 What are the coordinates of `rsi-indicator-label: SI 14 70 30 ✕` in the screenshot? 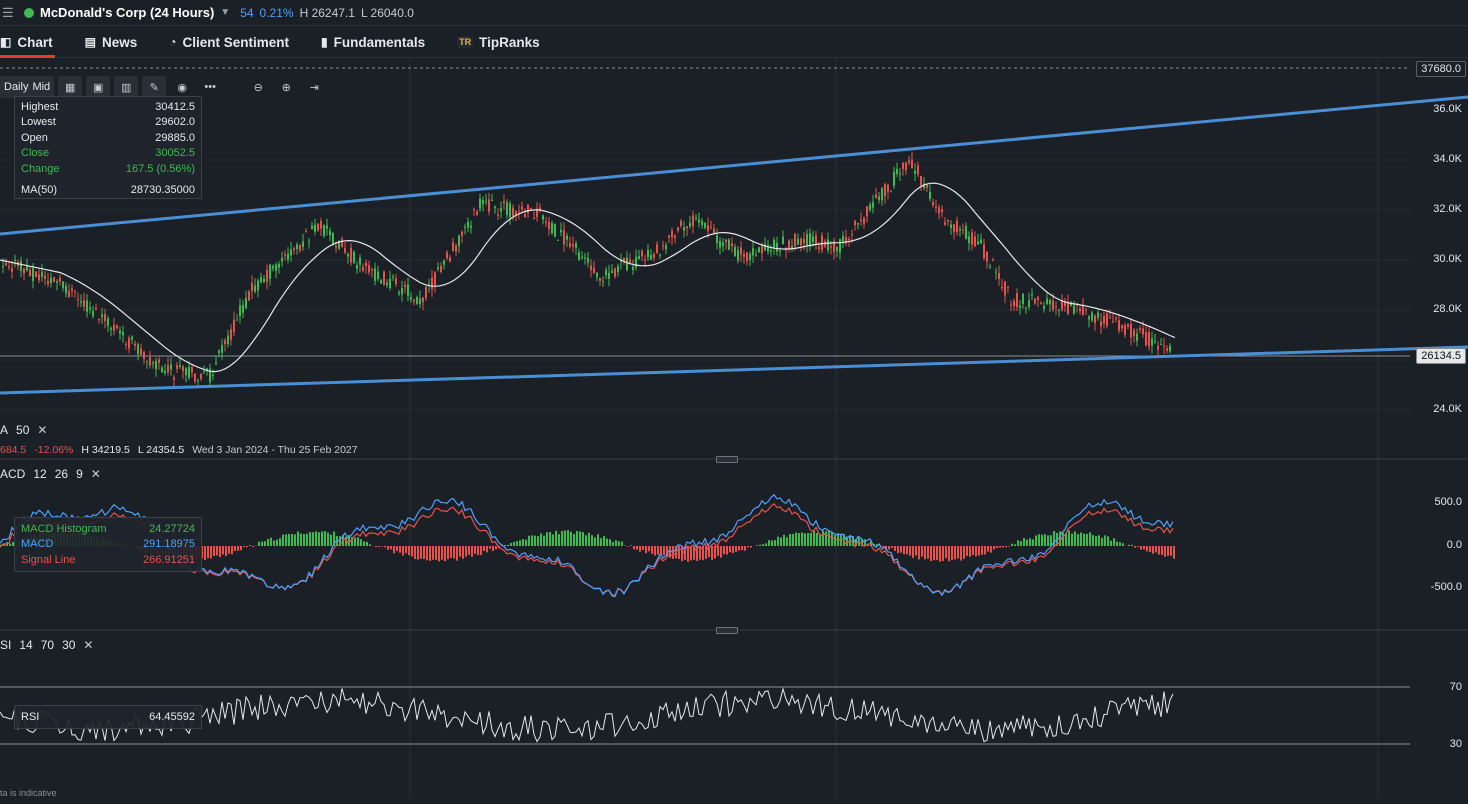 It's located at (46, 645).